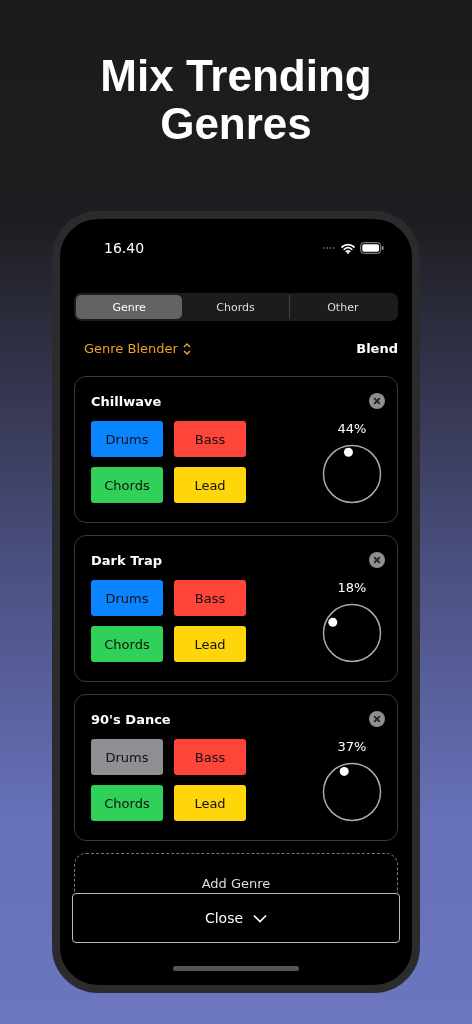  What do you see at coordinates (342, 307) in the screenshot?
I see `segment-tab: Other` at bounding box center [342, 307].